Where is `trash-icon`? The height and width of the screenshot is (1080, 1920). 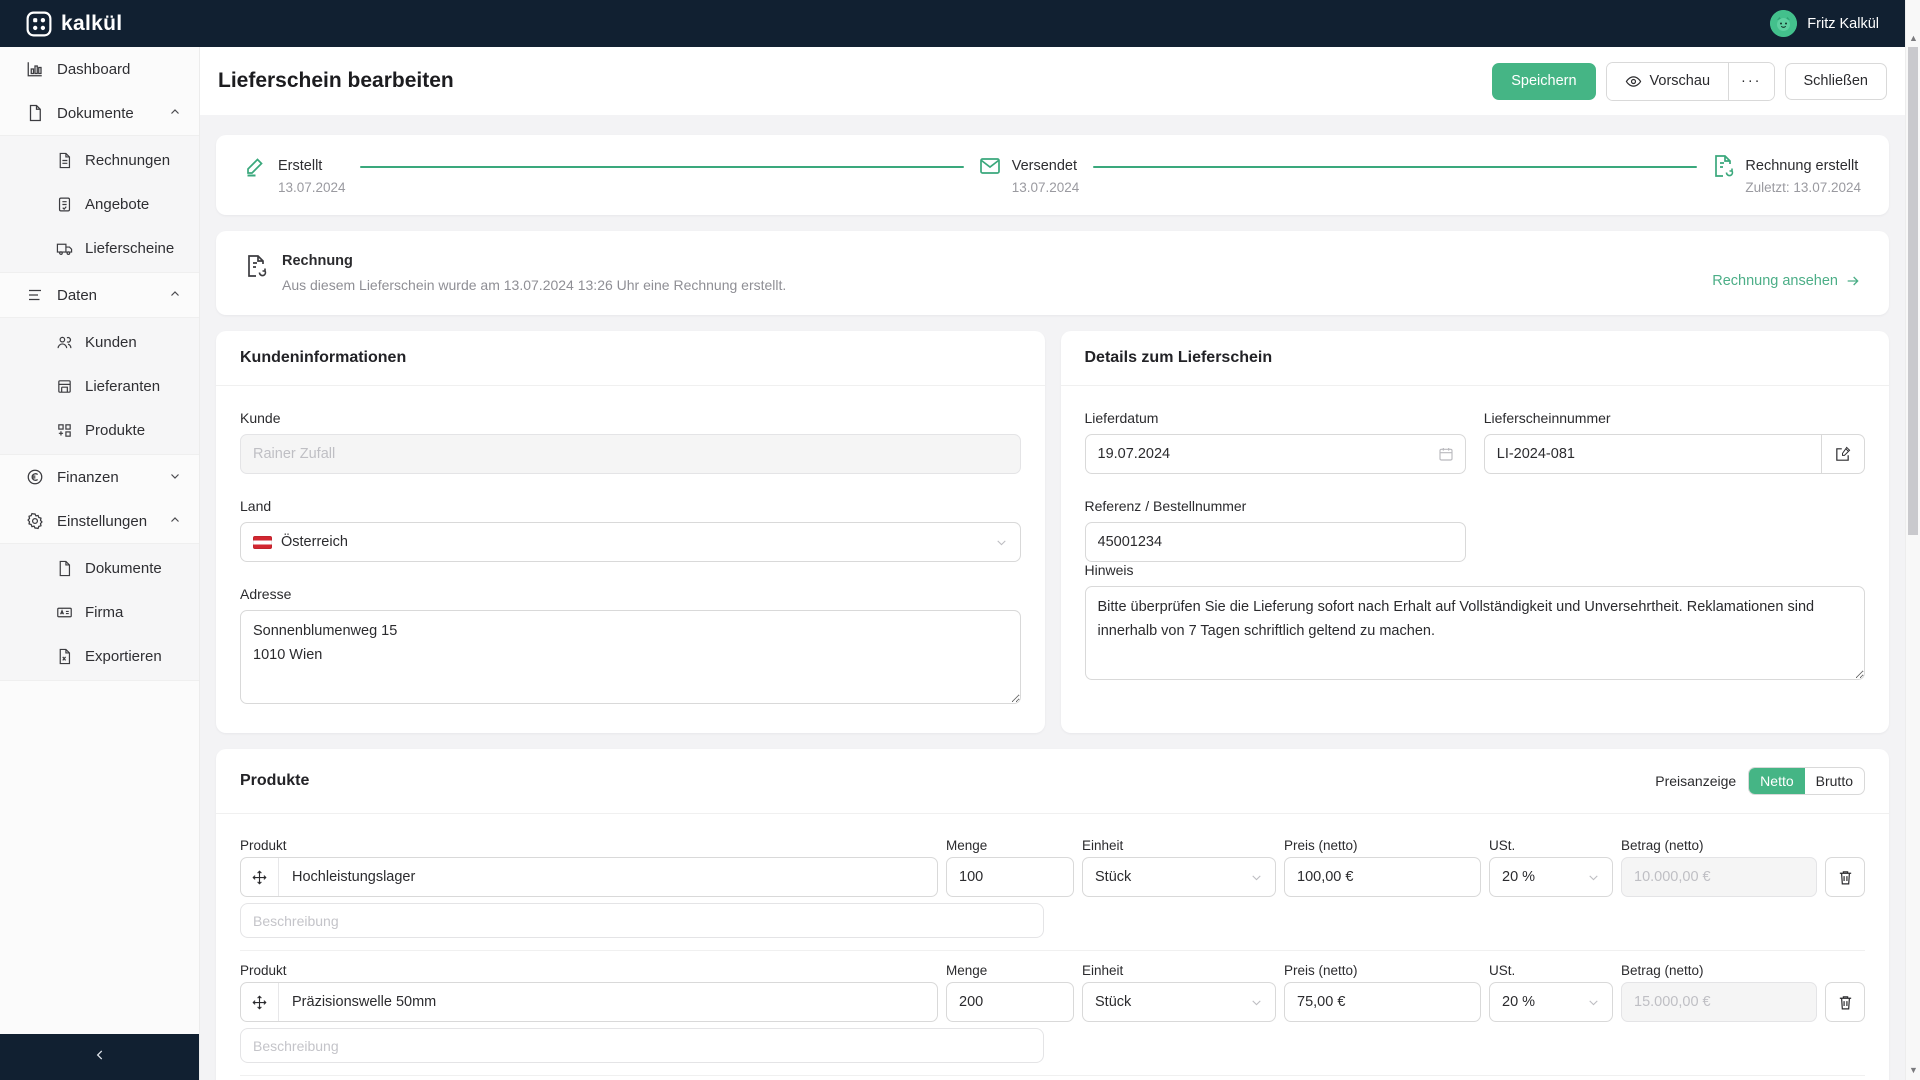
trash-icon is located at coordinates (1845, 877).